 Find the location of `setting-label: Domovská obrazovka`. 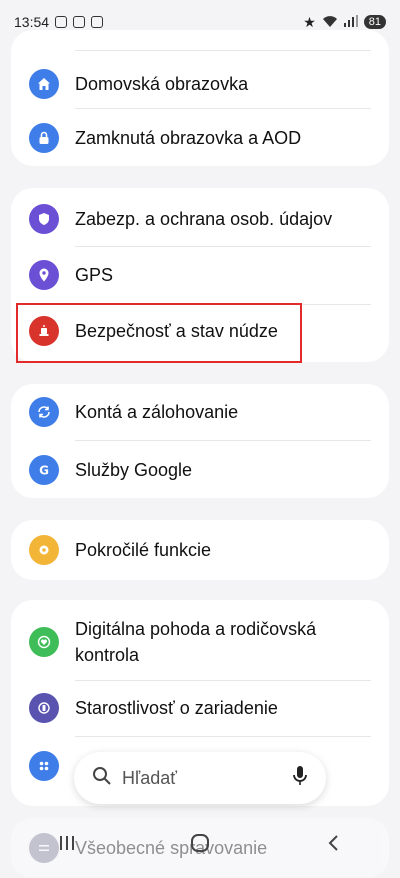

setting-label: Domovská obrazovka is located at coordinates (162, 84).